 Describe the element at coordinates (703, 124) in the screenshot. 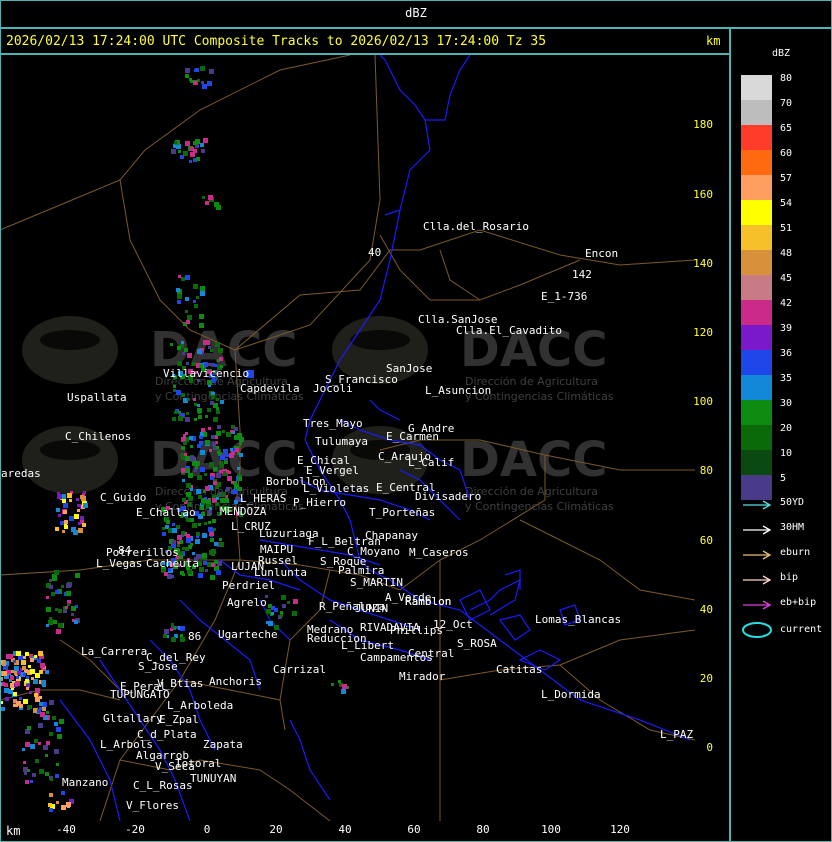

I see `y-tick-label: 180` at that location.